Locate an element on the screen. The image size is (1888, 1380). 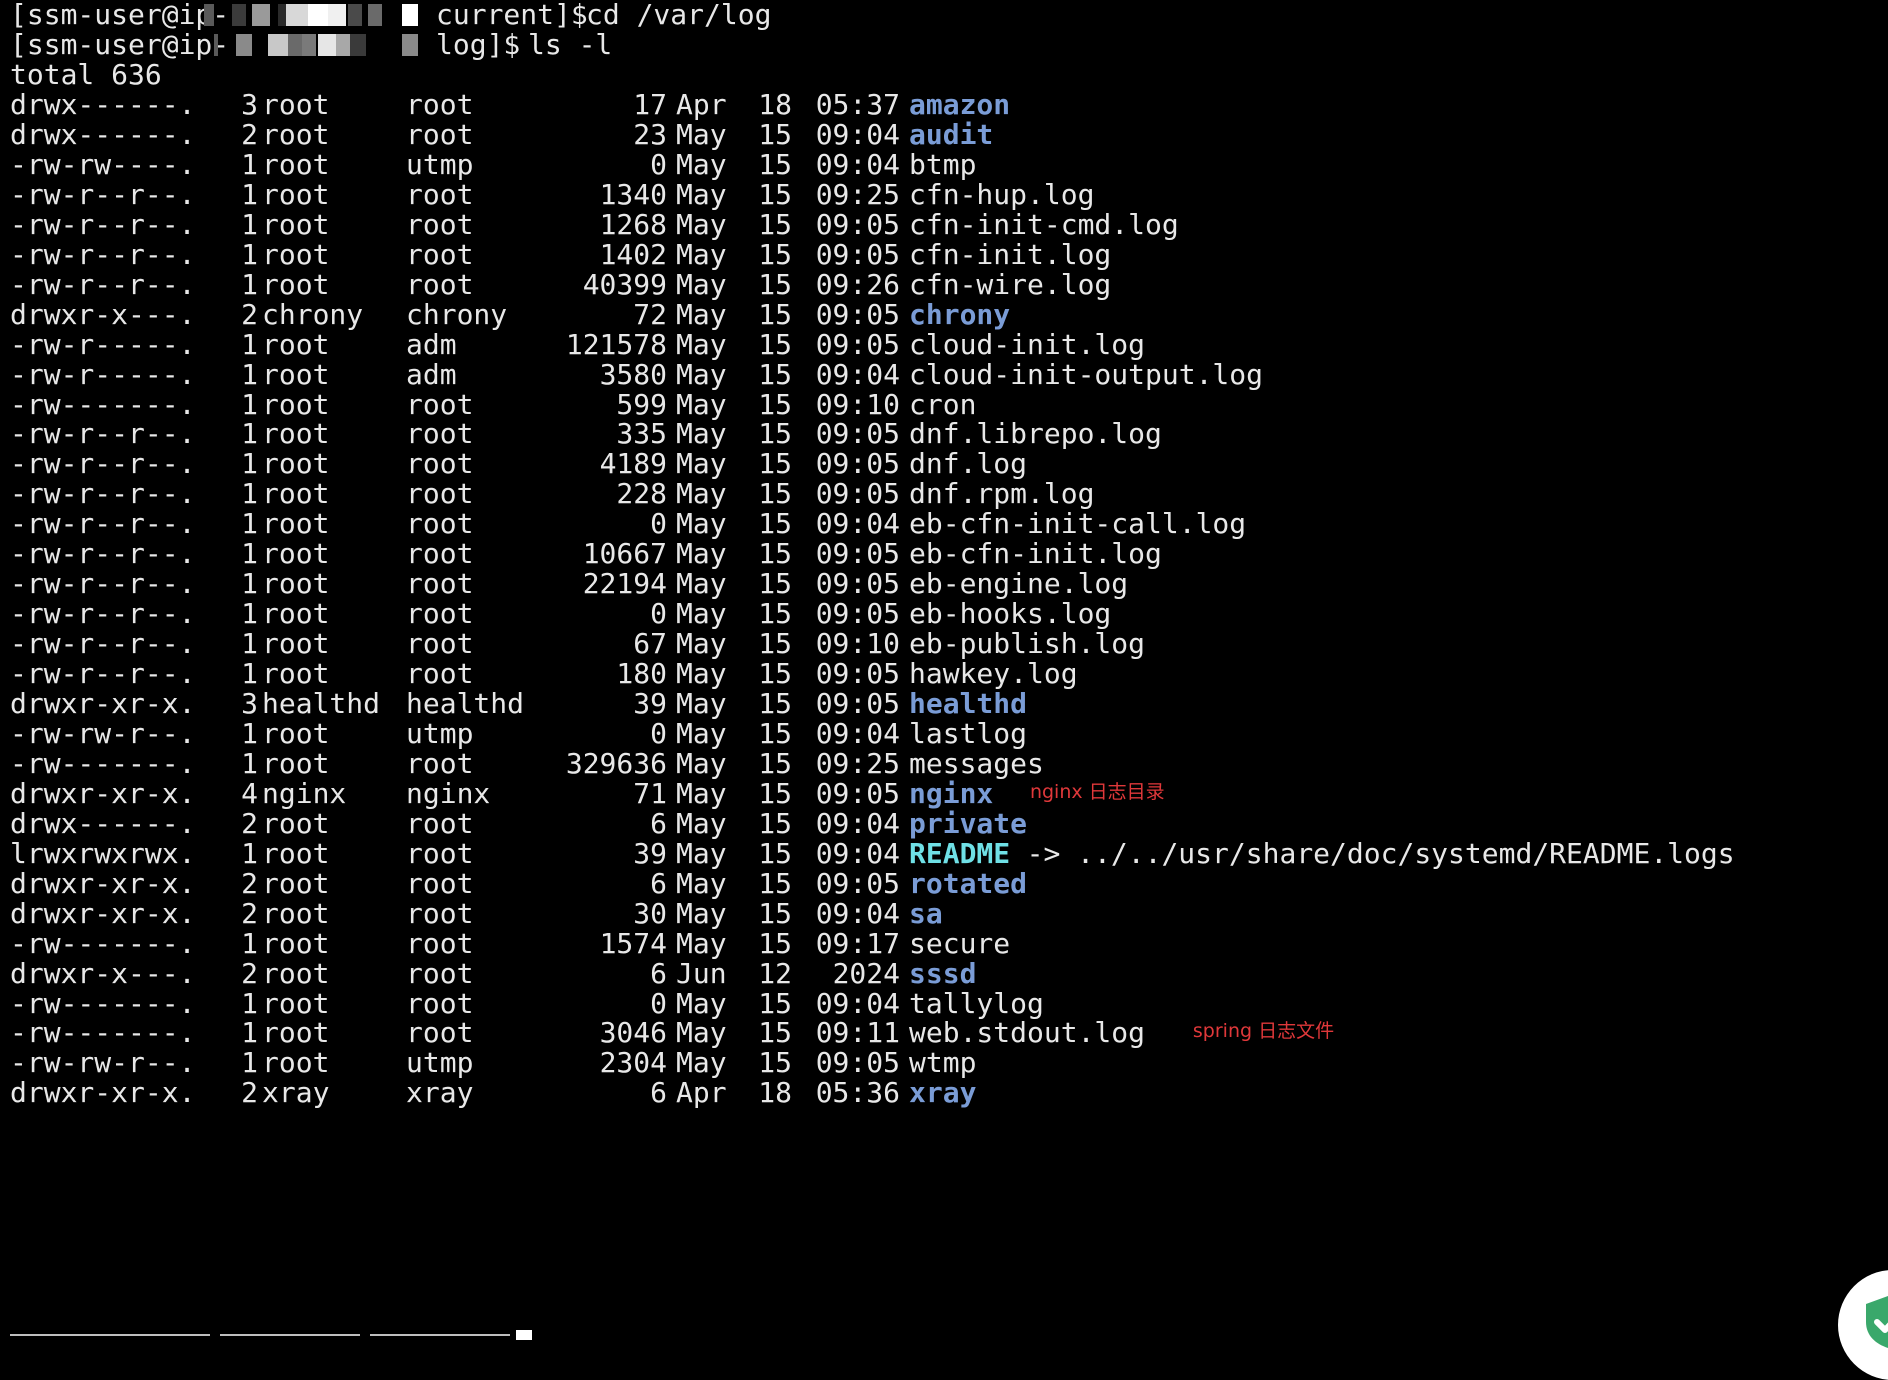
shield-check-icon is located at coordinates (1877, 1322).